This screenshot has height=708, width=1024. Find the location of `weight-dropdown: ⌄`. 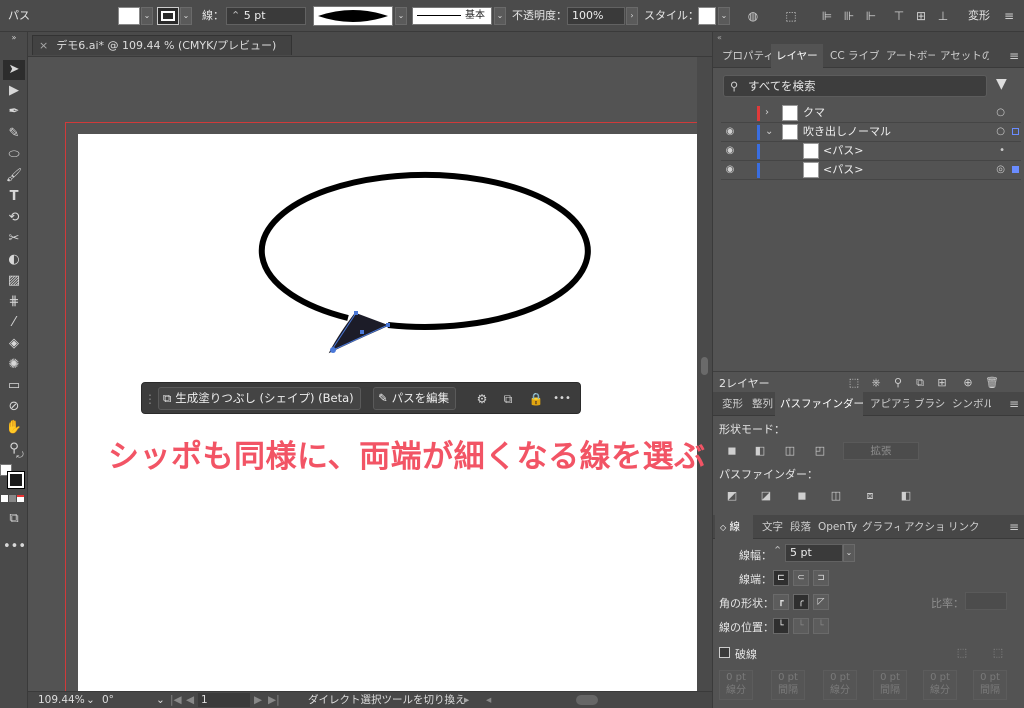

weight-dropdown: ⌄ is located at coordinates (849, 553).